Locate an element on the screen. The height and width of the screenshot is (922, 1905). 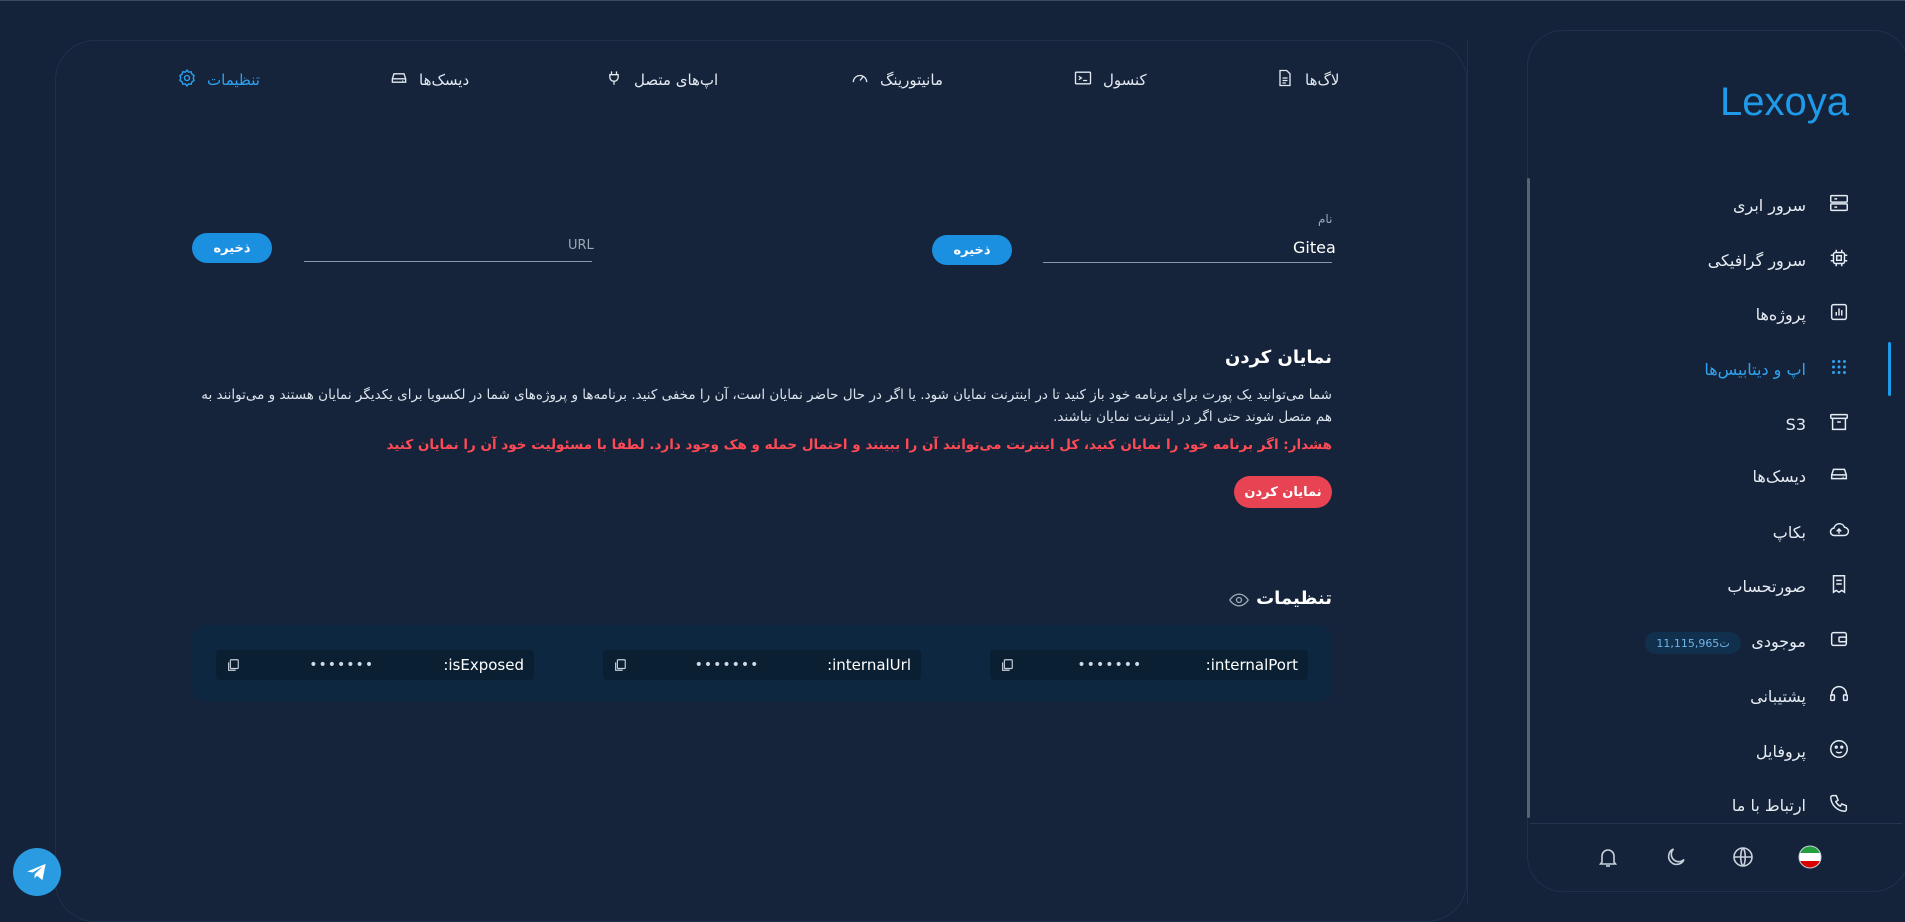
sidebar-item-label: سرور ابری is located at coordinates (1769, 205).